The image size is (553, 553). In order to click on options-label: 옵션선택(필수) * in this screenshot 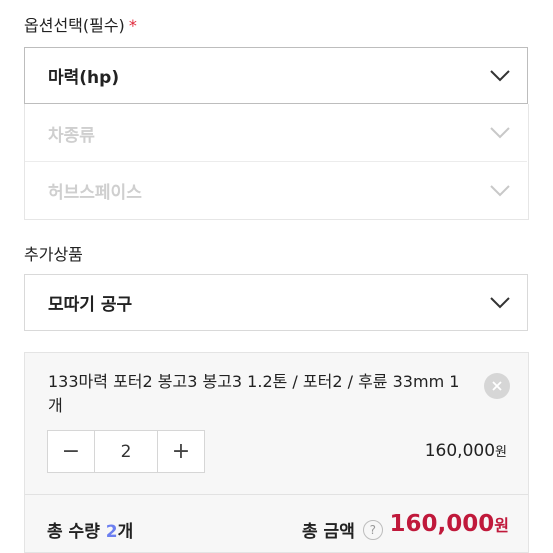, I will do `click(80, 24)`.